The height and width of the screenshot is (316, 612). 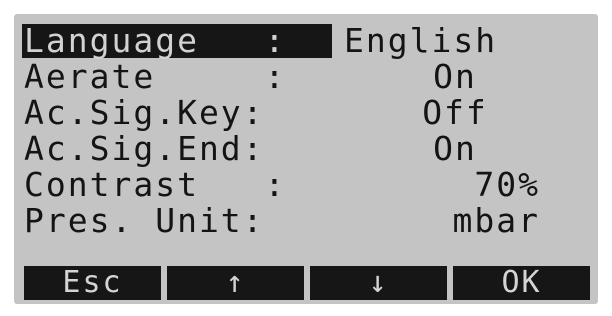 I want to click on menu-row-pres-unit: Pres. Unit: mbar, so click(x=306, y=221).